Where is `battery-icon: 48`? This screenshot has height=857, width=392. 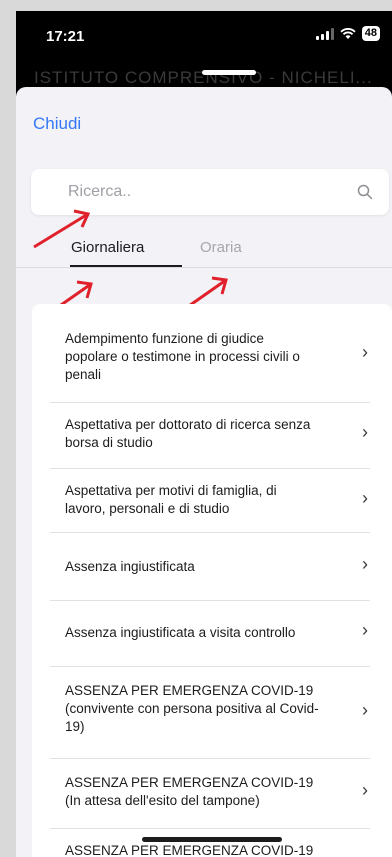
battery-icon: 48 is located at coordinates (370, 33).